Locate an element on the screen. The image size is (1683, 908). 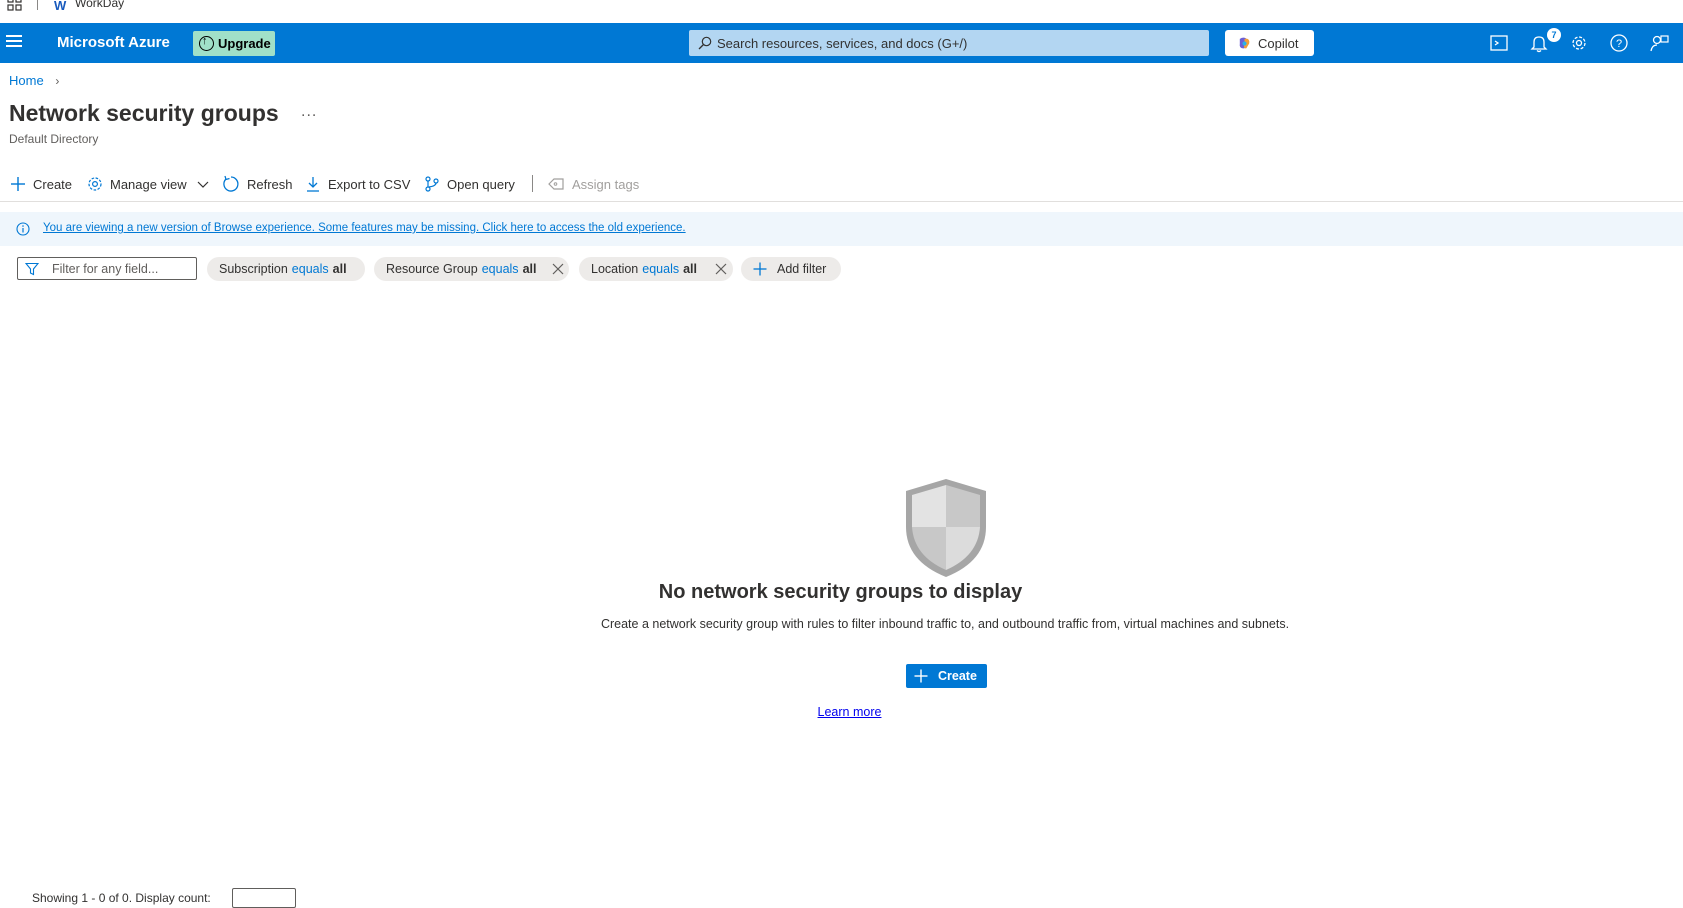
assign-tags-label: Assign tags is located at coordinates (606, 184).